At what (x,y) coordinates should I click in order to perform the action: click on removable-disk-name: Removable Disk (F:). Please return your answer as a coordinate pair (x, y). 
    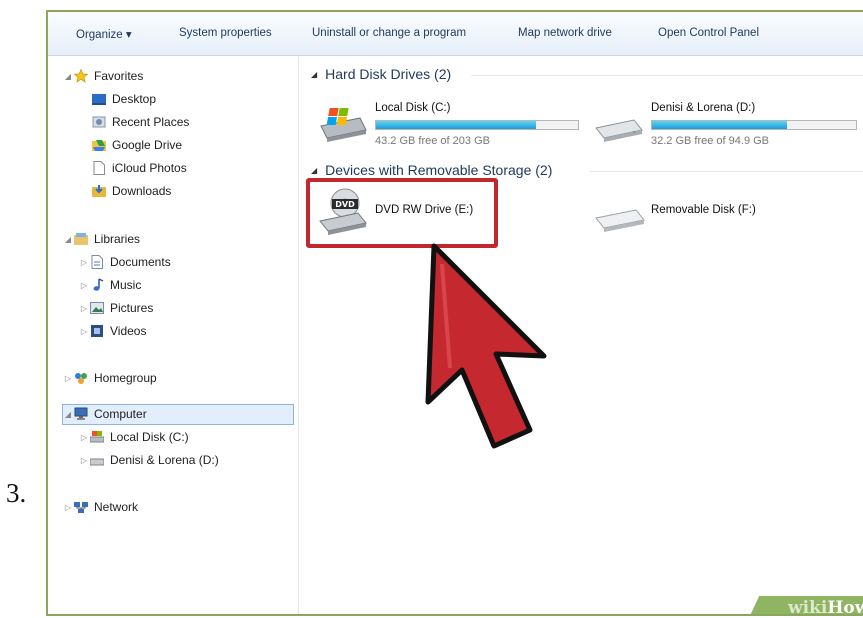
    Looking at the image, I should click on (703, 210).